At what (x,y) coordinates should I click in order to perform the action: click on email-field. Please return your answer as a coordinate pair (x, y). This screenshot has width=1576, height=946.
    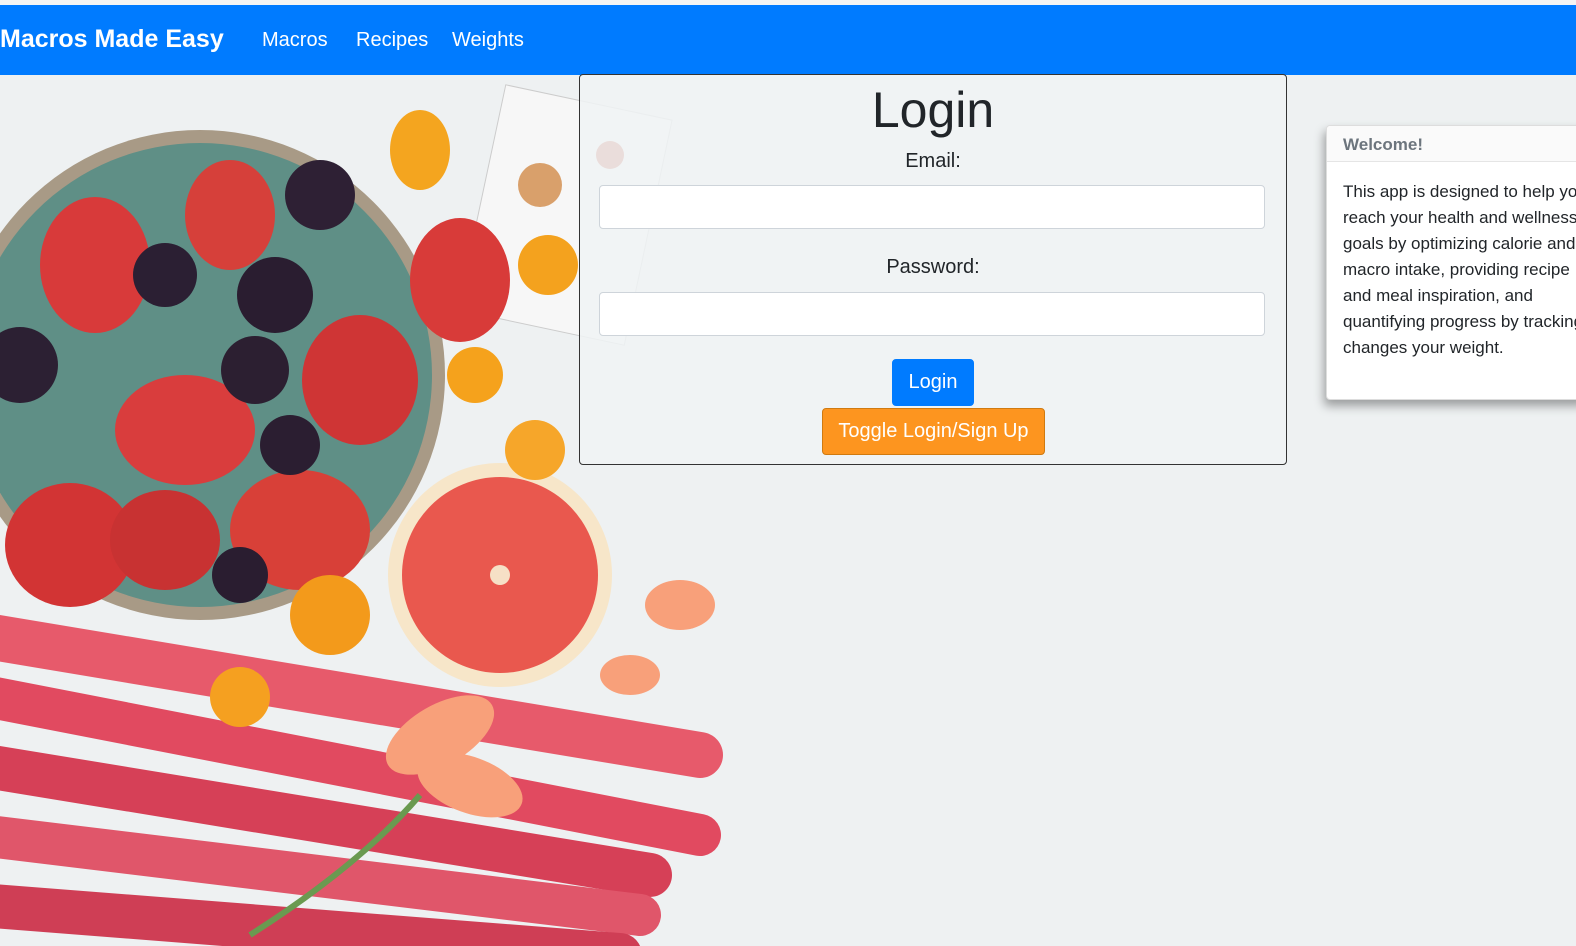
    Looking at the image, I should click on (932, 207).